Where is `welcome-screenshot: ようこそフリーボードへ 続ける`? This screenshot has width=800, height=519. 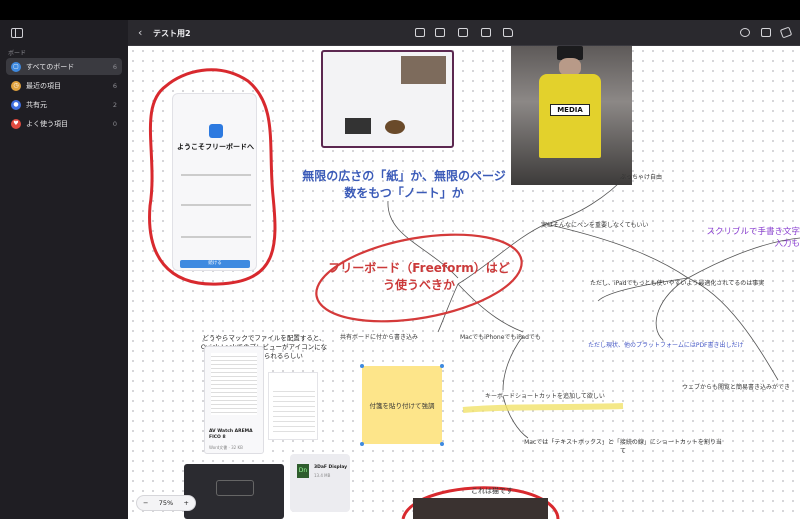 welcome-screenshot: ようこそフリーボードへ 続ける is located at coordinates (214, 182).